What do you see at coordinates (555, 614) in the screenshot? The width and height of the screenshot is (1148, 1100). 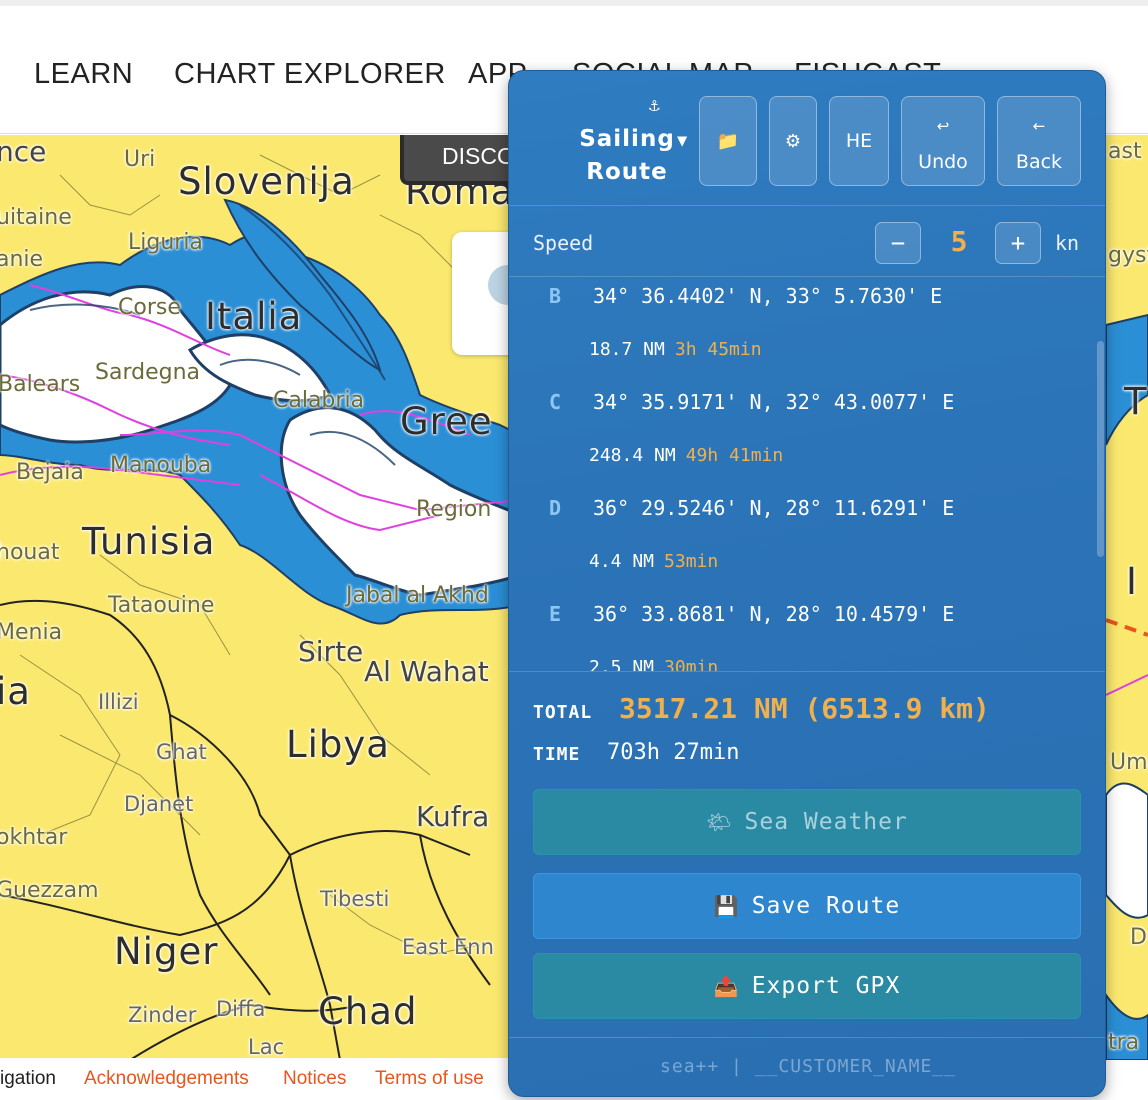 I see `waypoint-letter: E` at bounding box center [555, 614].